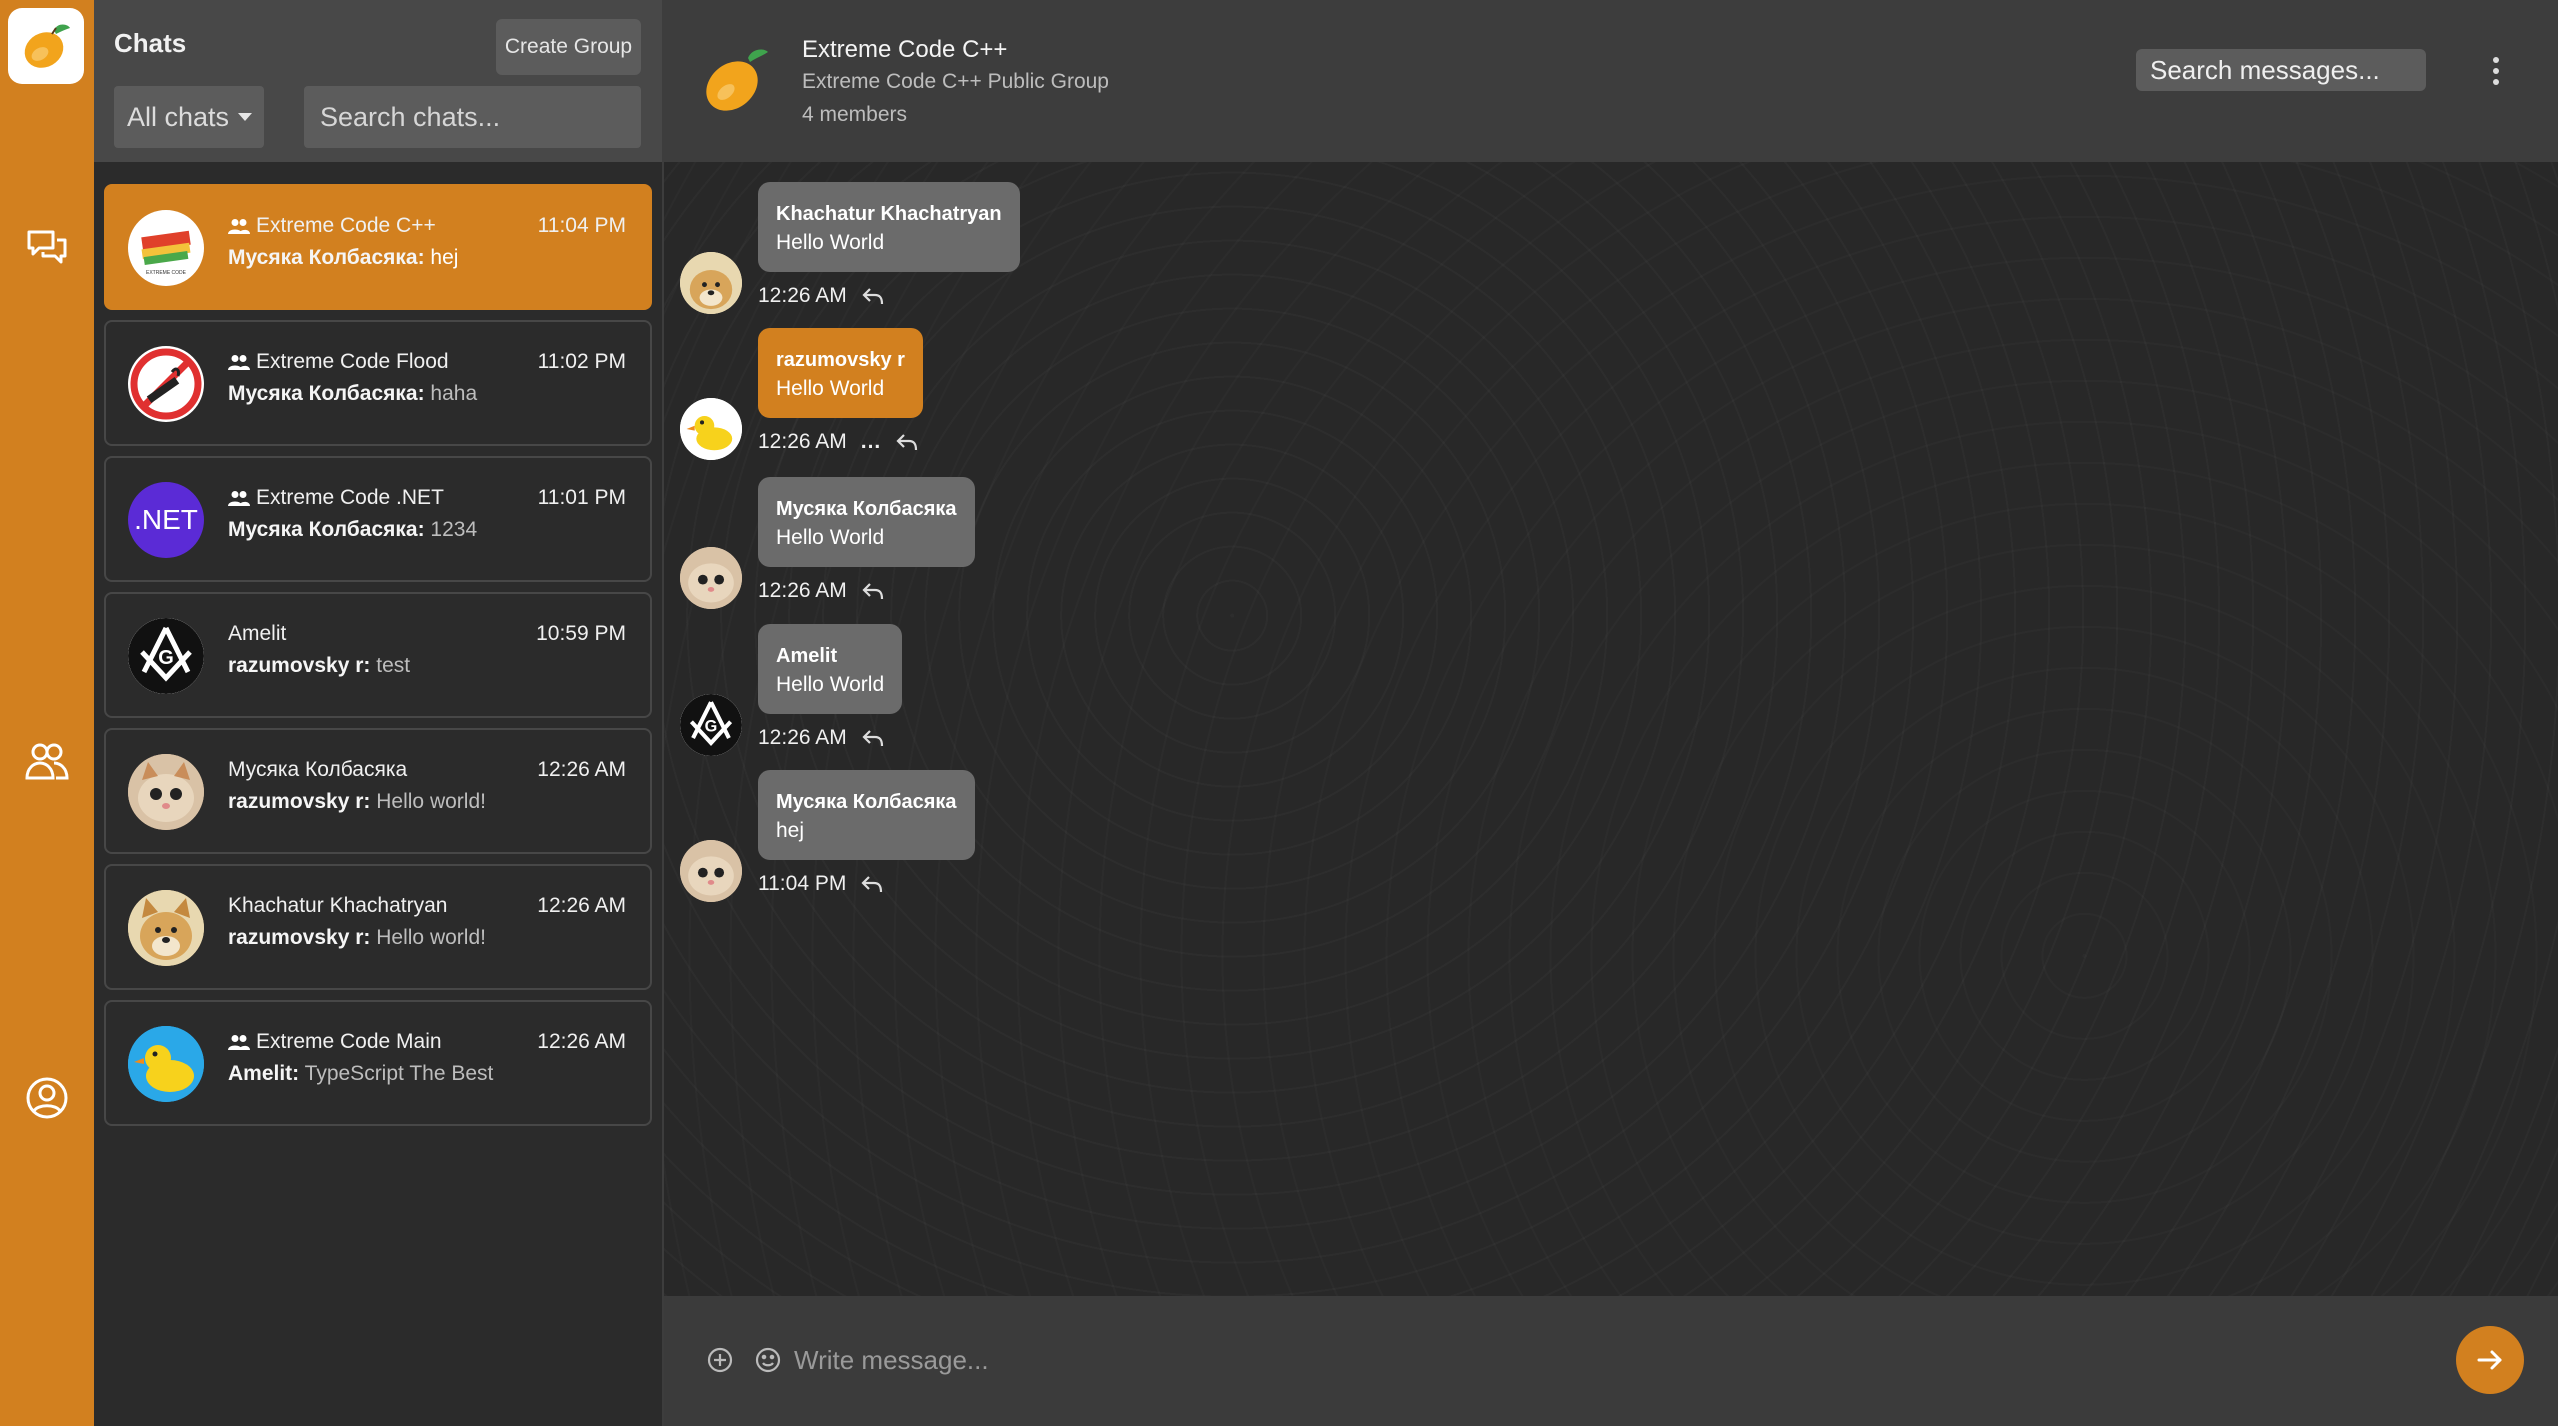  Describe the element at coordinates (166, 928) in the screenshot. I see `doge-avatar-icon` at that location.